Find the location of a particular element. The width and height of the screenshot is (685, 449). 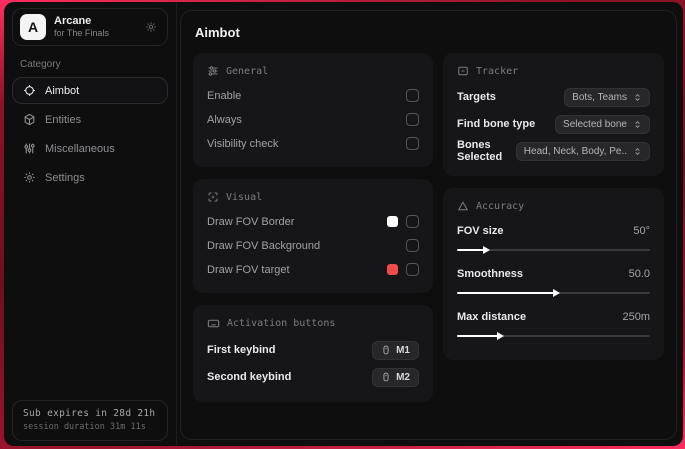

card-title: Accuracy is located at coordinates (500, 206).